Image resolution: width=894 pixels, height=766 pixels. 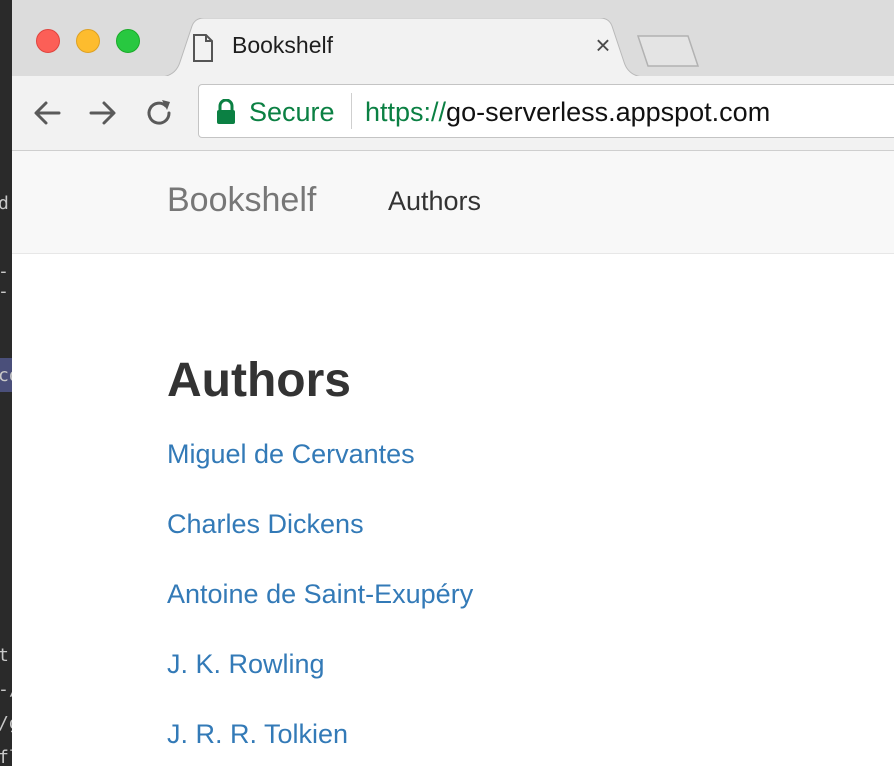 I want to click on url-scheme: https://, so click(x=406, y=112).